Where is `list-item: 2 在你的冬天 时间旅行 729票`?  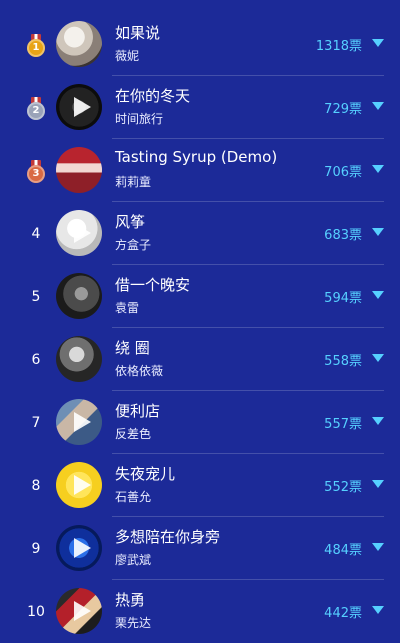 list-item: 2 在你的冬天 时间旅行 729票 is located at coordinates (200, 107).